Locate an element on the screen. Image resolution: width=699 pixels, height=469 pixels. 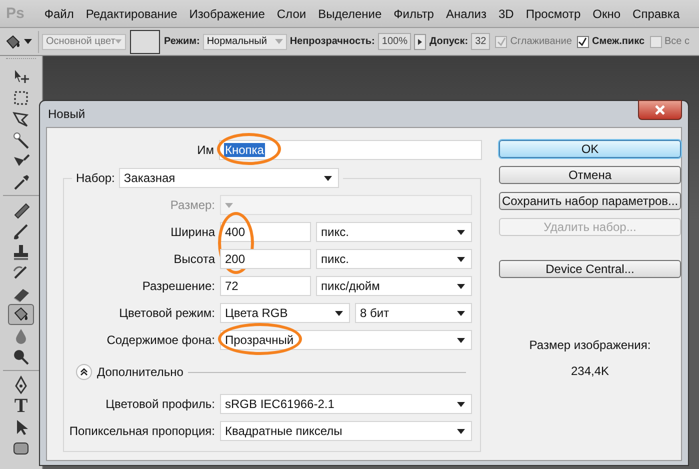
number-field: 400 is located at coordinates (265, 232).